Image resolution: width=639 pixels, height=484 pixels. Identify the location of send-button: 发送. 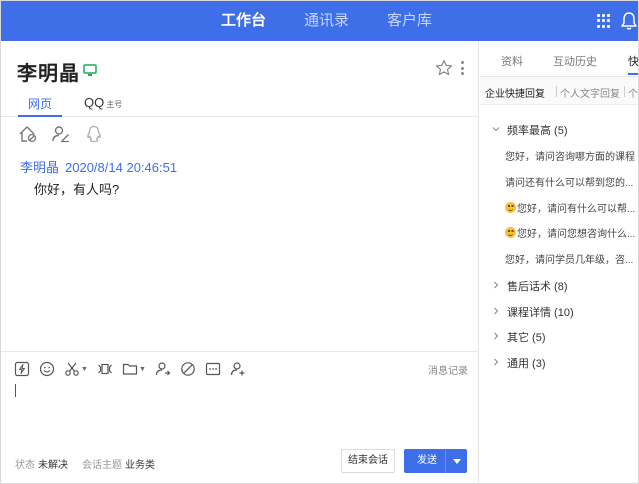
(435, 461).